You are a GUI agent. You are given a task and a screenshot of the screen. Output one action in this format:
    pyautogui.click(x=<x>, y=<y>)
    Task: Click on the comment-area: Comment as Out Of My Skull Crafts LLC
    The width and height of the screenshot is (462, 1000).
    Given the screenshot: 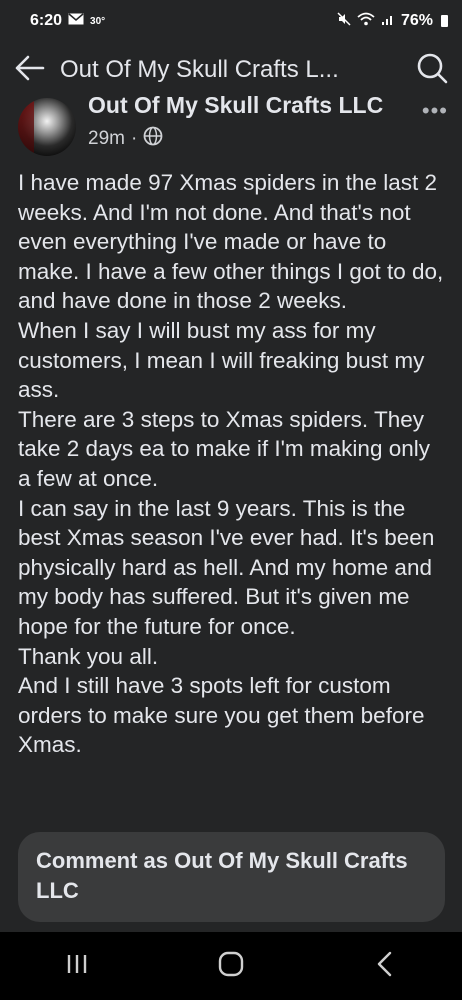 What is the action you would take?
    pyautogui.click(x=231, y=877)
    